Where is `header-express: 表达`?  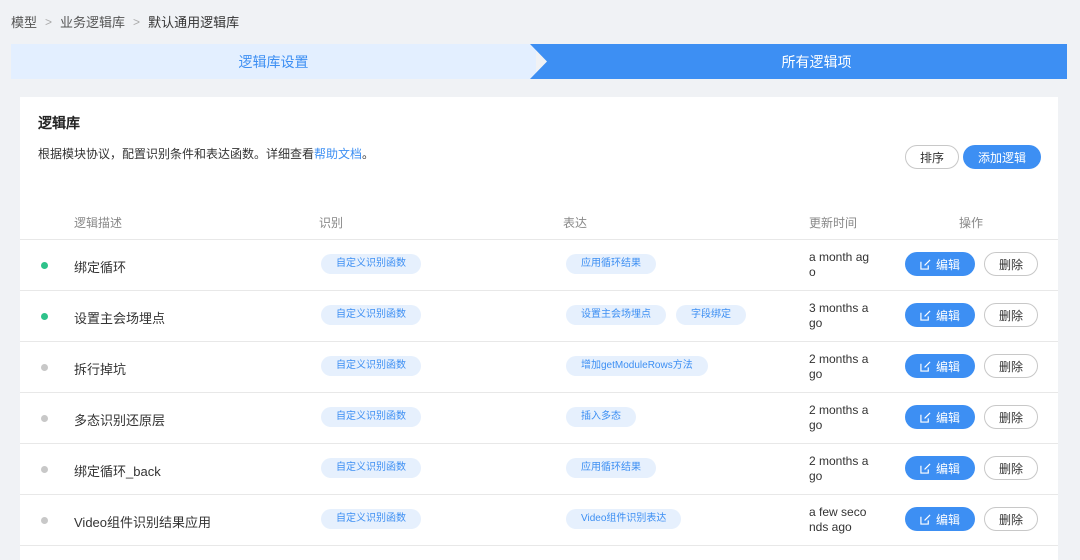
header-express: 表达 is located at coordinates (575, 223).